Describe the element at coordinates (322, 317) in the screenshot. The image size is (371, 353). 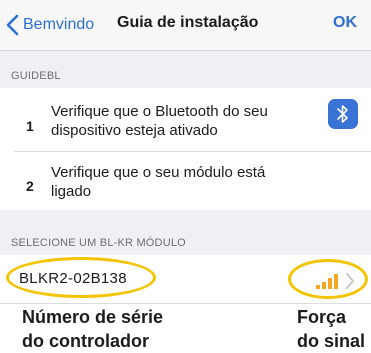
I see `signal-caption-line1: Força` at that location.